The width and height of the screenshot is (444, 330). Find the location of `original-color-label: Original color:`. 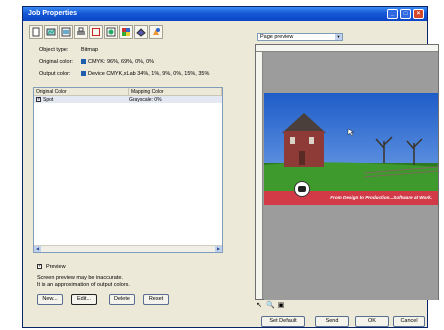

original-color-label: Original color: is located at coordinates (56, 62).